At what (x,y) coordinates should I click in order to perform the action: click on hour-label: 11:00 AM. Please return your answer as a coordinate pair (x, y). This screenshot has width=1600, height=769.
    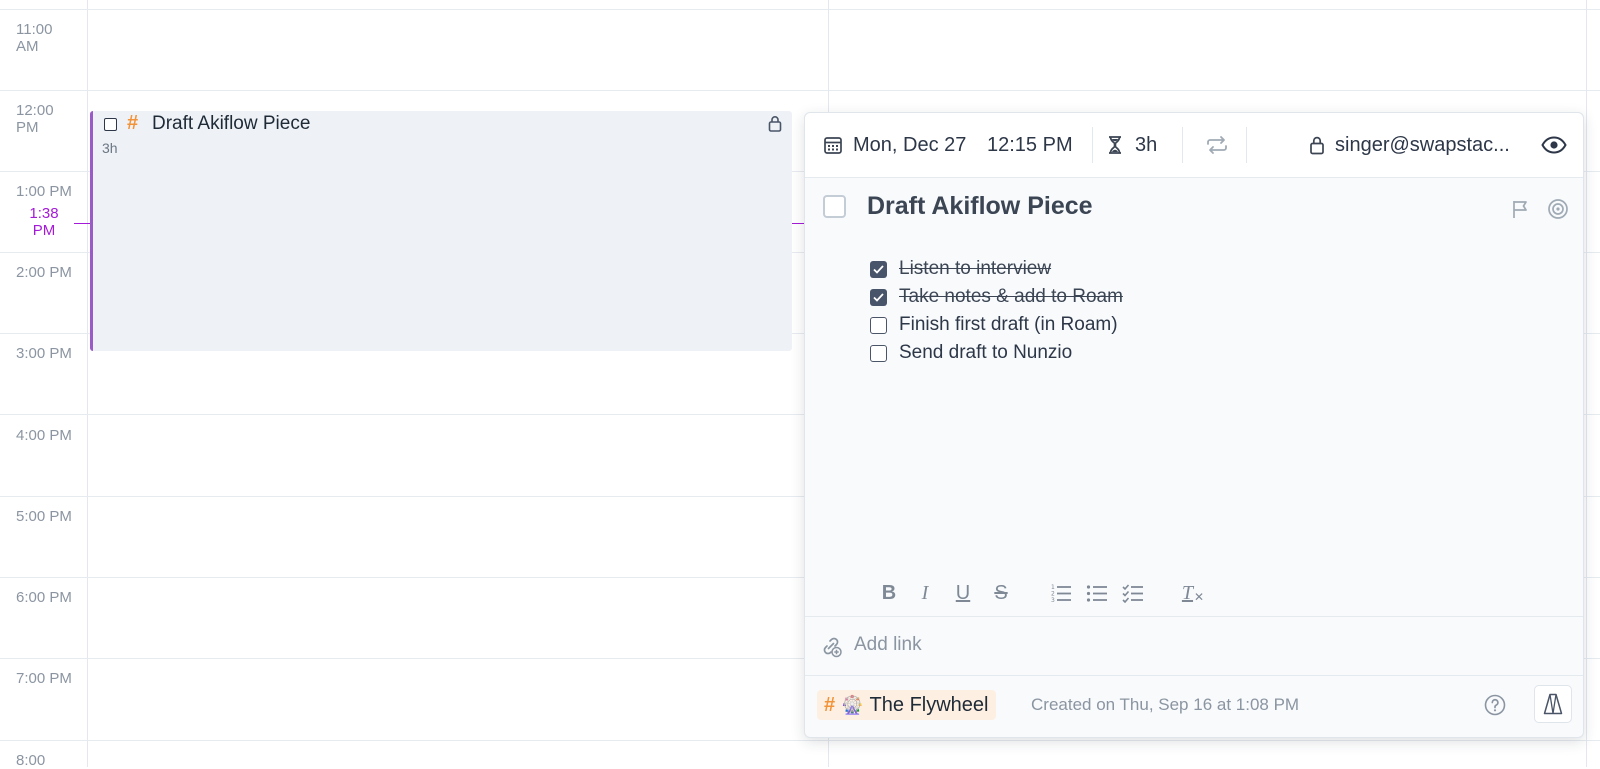
    Looking at the image, I should click on (34, 38).